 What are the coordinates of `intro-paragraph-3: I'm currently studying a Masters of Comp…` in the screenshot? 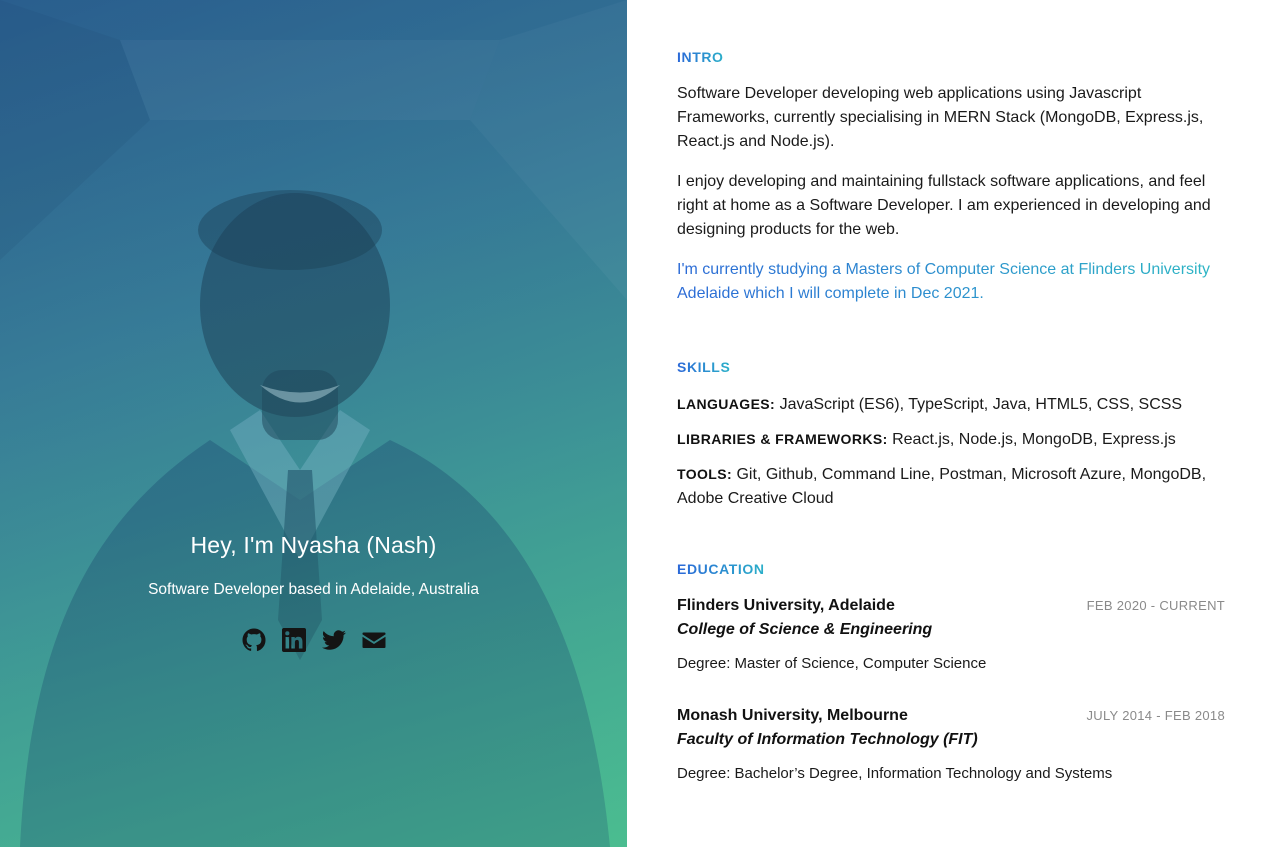 It's located at (952, 282).